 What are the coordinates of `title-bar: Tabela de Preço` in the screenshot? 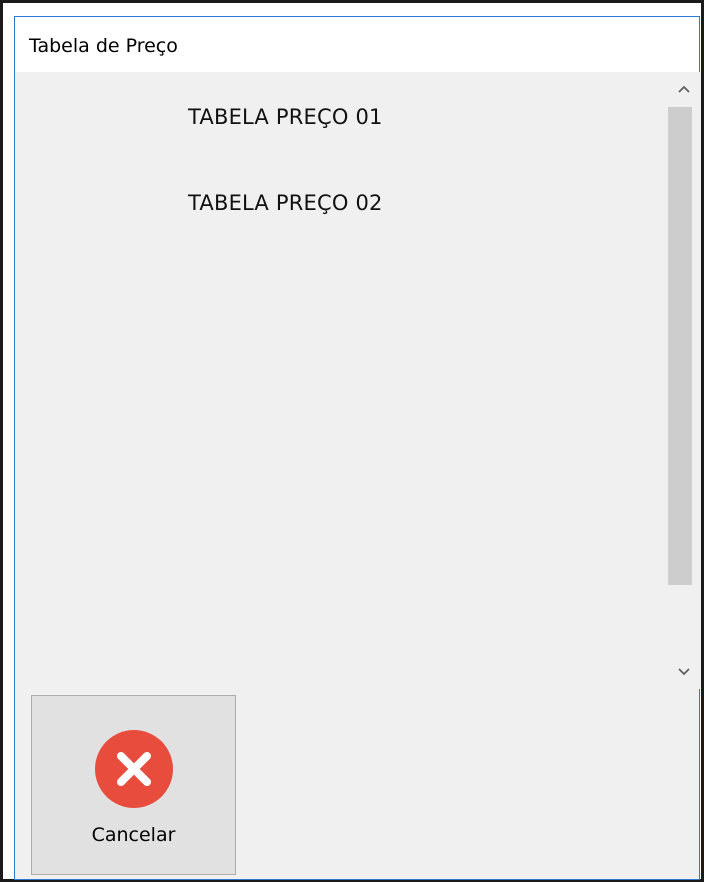 It's located at (357, 44).